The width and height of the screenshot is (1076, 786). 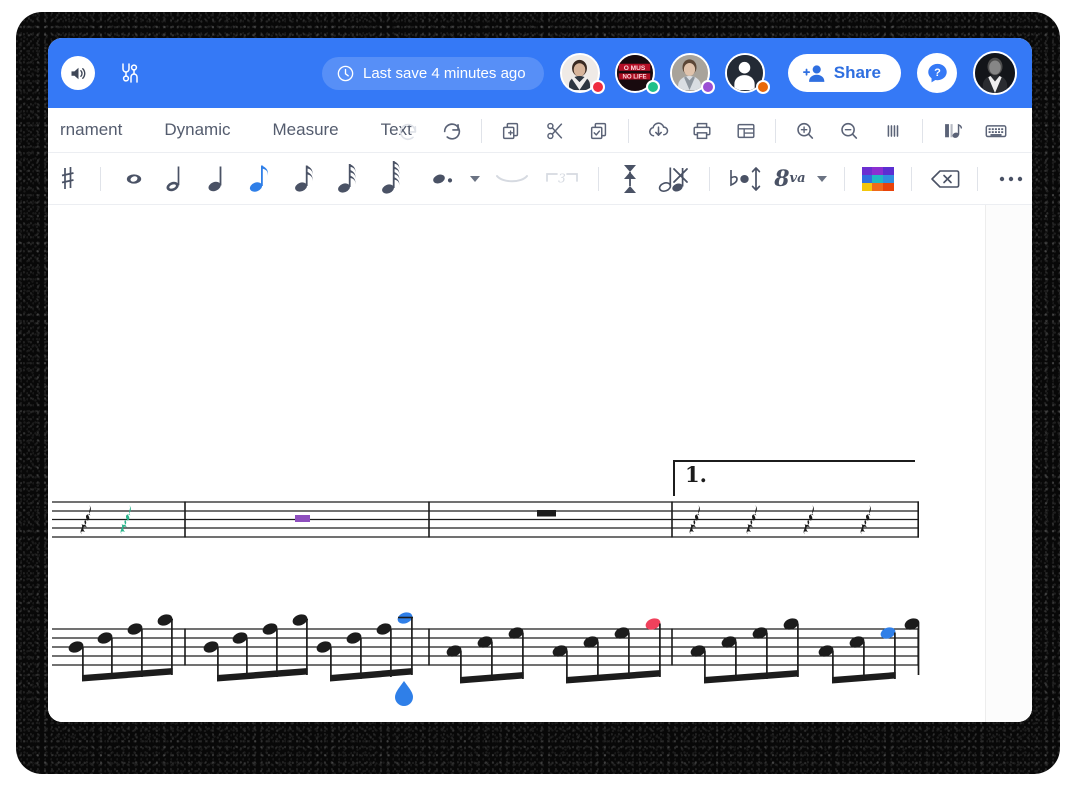 I want to click on barlines-icon, so click(x=893, y=130).